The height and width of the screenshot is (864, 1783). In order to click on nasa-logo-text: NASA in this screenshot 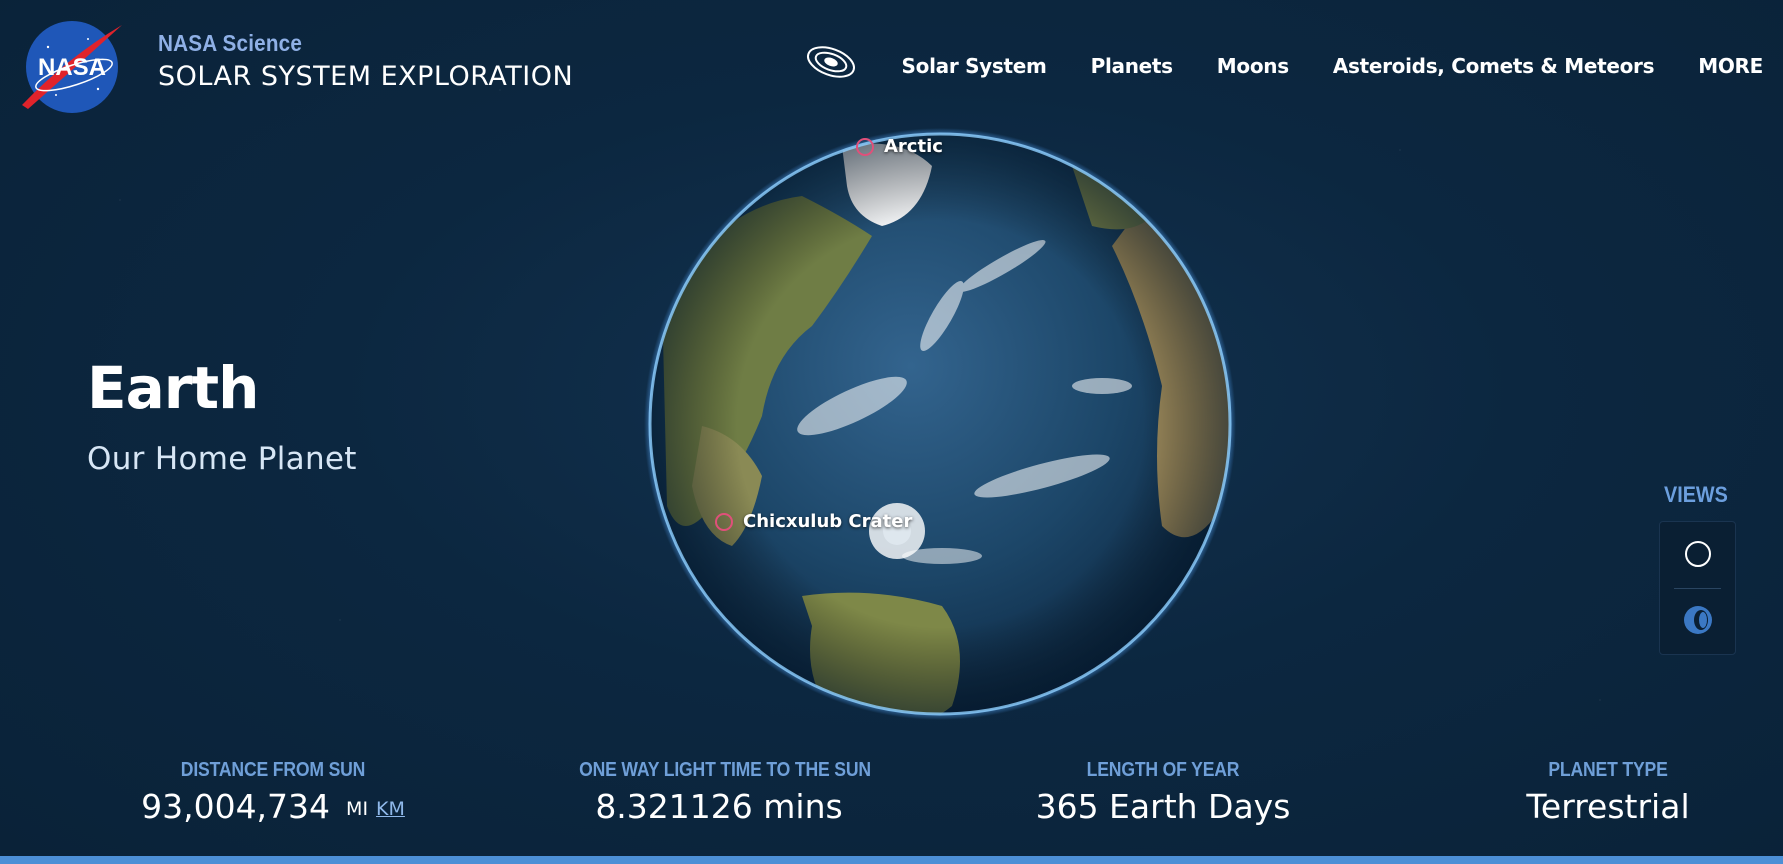, I will do `click(72, 67)`.